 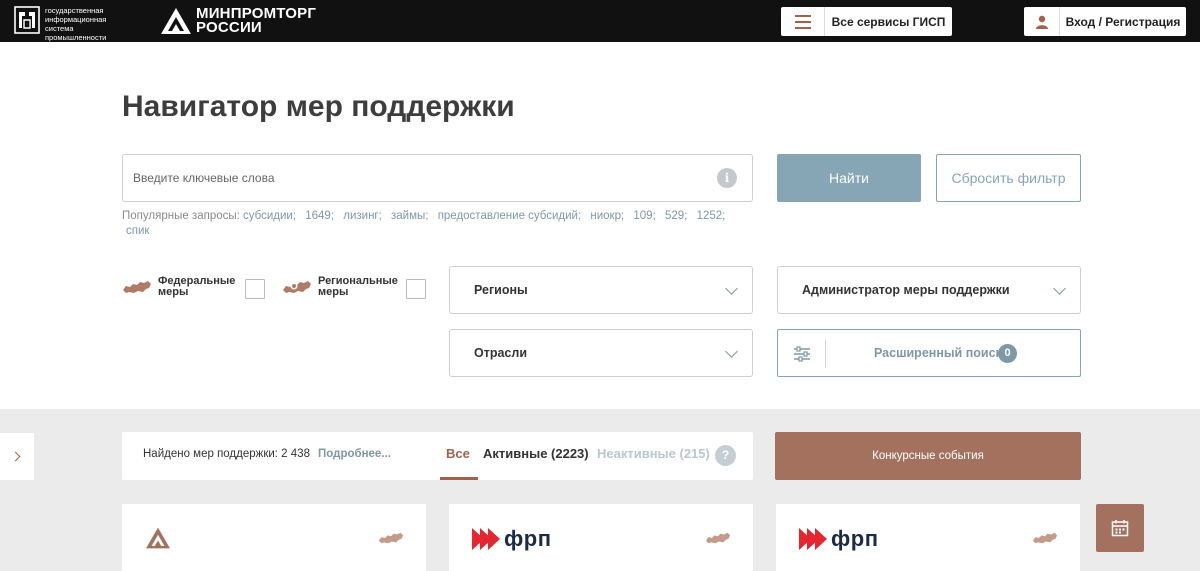 I want to click on calendar-button, so click(x=1120, y=528).